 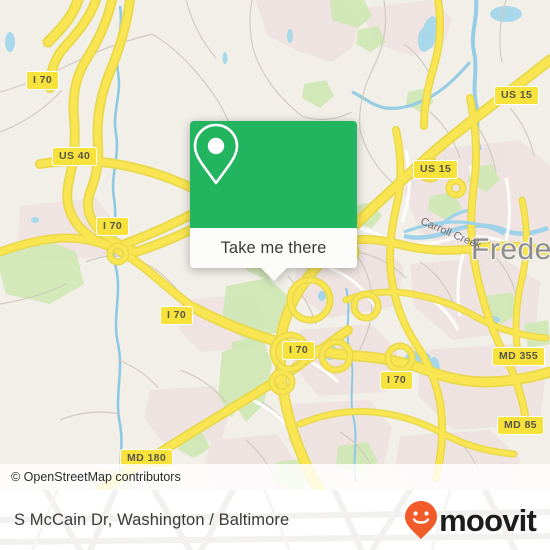 What do you see at coordinates (152, 519) in the screenshot?
I see `location-title: S McCain Dr, Washington / Baltimore` at bounding box center [152, 519].